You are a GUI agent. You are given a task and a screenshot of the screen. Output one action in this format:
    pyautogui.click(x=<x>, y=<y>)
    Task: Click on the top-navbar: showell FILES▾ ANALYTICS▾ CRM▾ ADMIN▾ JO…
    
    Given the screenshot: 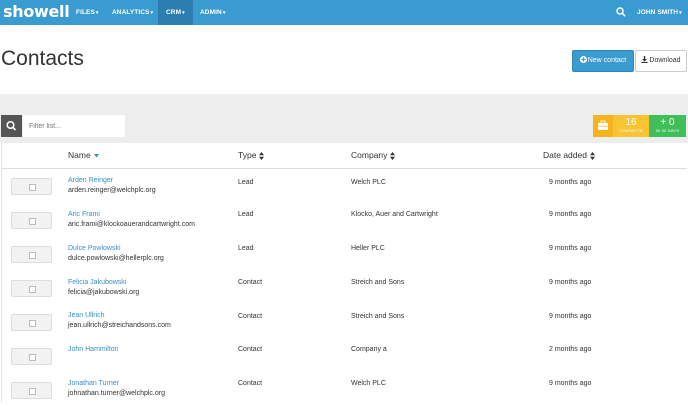 What is the action you would take?
    pyautogui.click(x=344, y=12)
    